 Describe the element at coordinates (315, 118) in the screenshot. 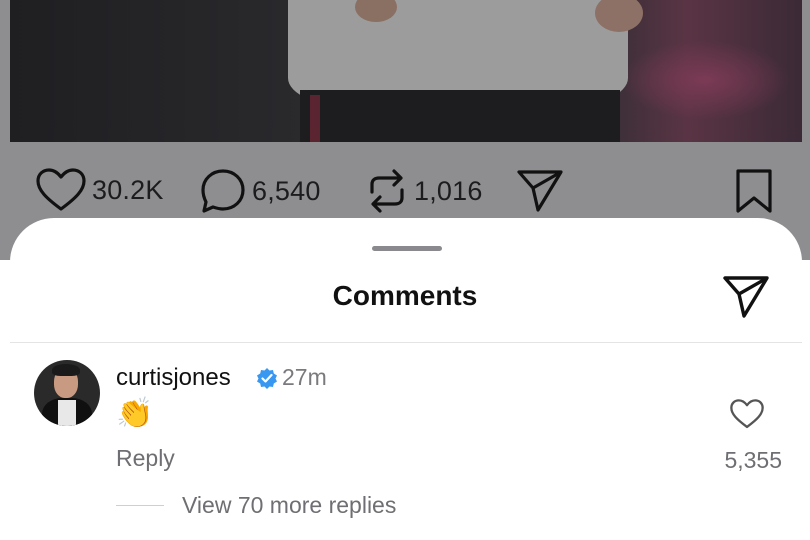

I see `shorts-stripe` at that location.